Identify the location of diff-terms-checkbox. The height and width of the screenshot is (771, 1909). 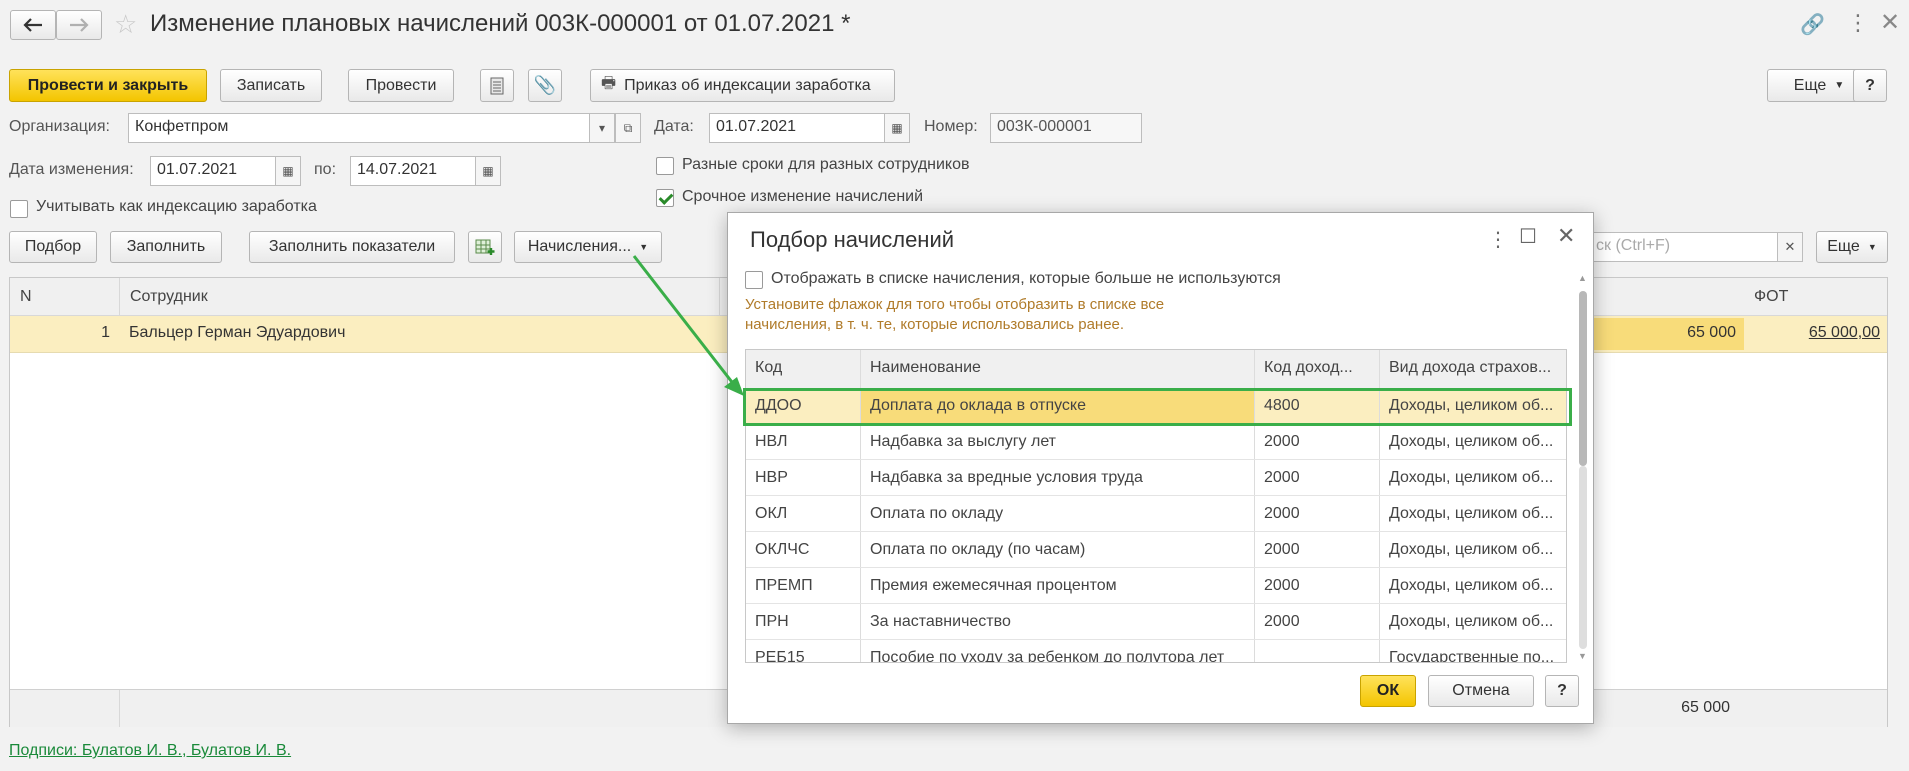
(665, 166).